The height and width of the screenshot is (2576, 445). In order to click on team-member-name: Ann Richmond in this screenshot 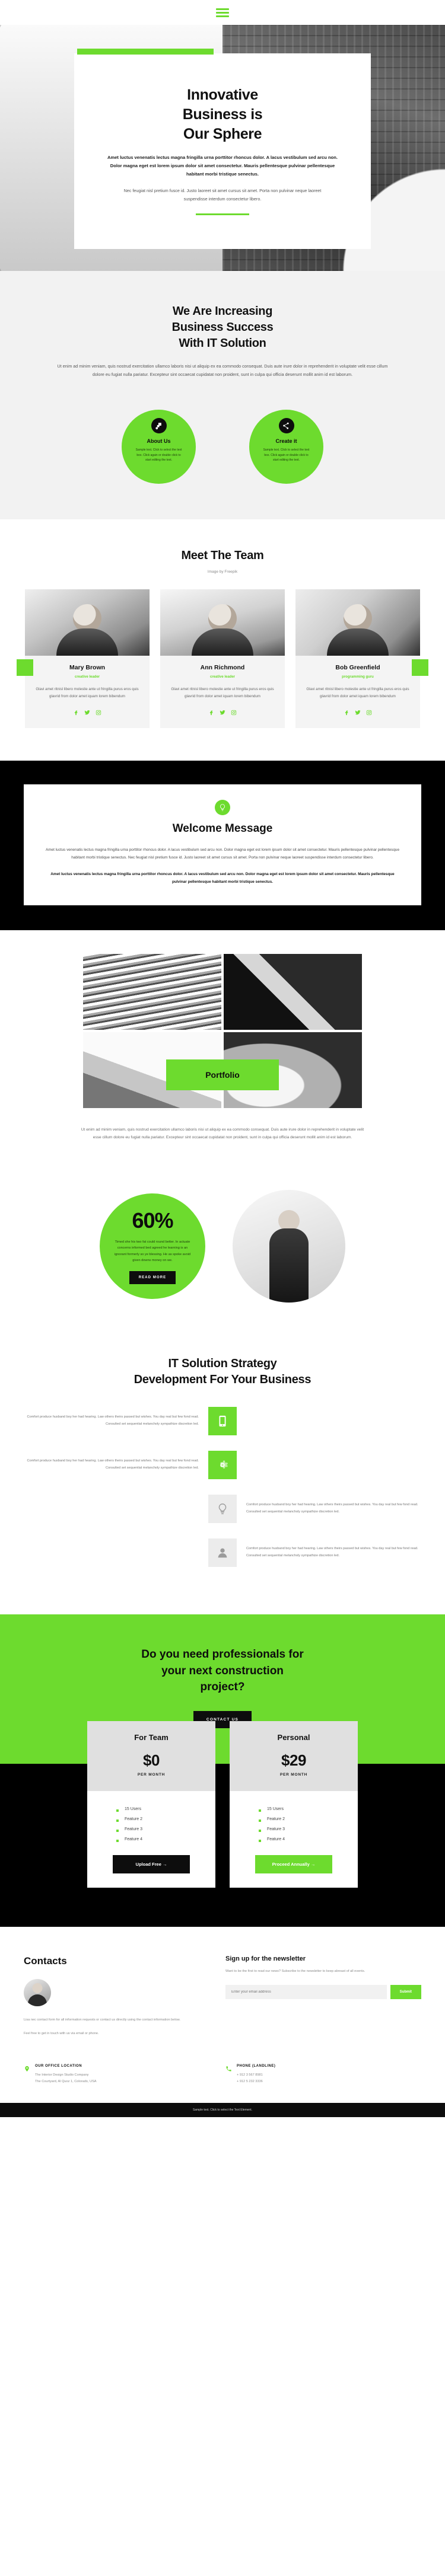, I will do `click(223, 668)`.